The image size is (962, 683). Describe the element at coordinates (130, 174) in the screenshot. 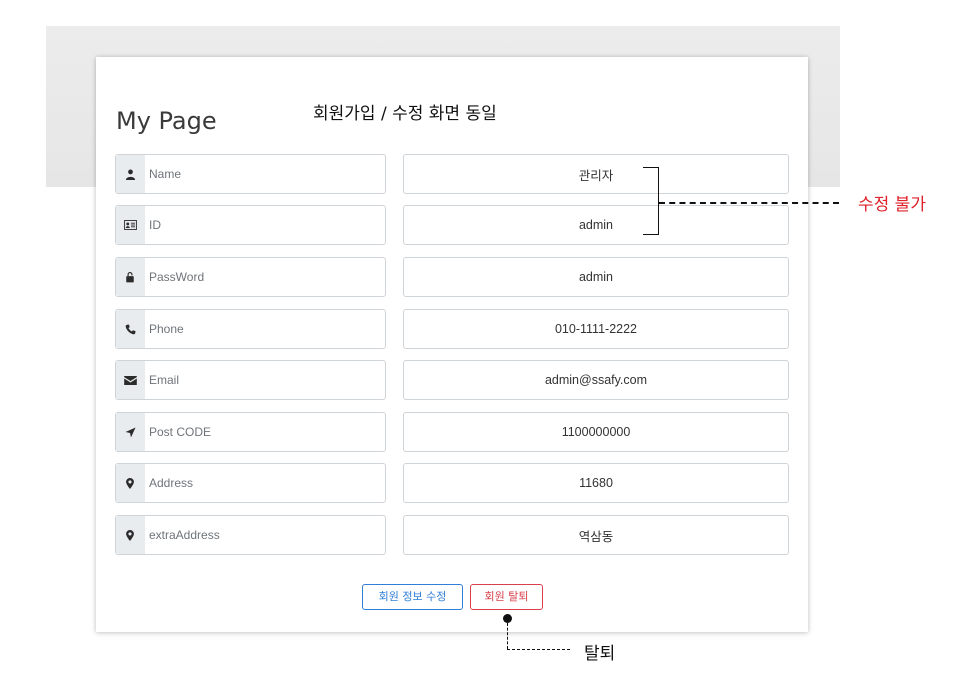

I see `user-icon` at that location.